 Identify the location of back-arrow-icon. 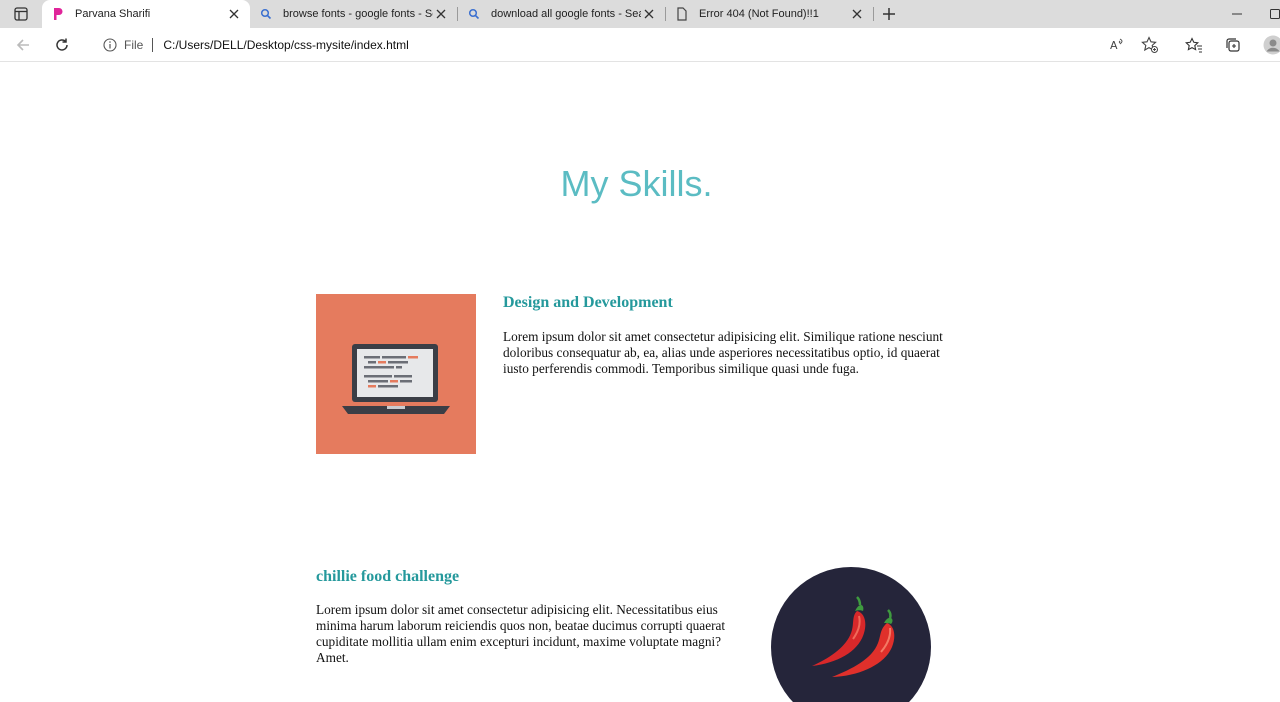
(22, 45).